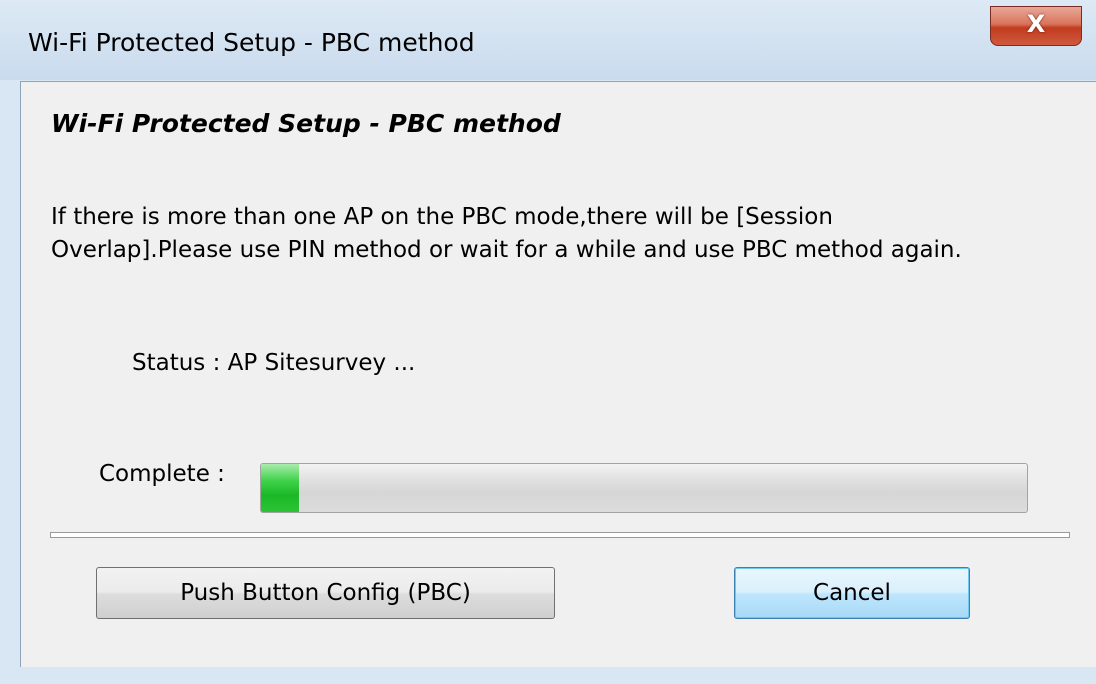 The height and width of the screenshot is (684, 1096). I want to click on complete-label: Complete :, so click(162, 474).